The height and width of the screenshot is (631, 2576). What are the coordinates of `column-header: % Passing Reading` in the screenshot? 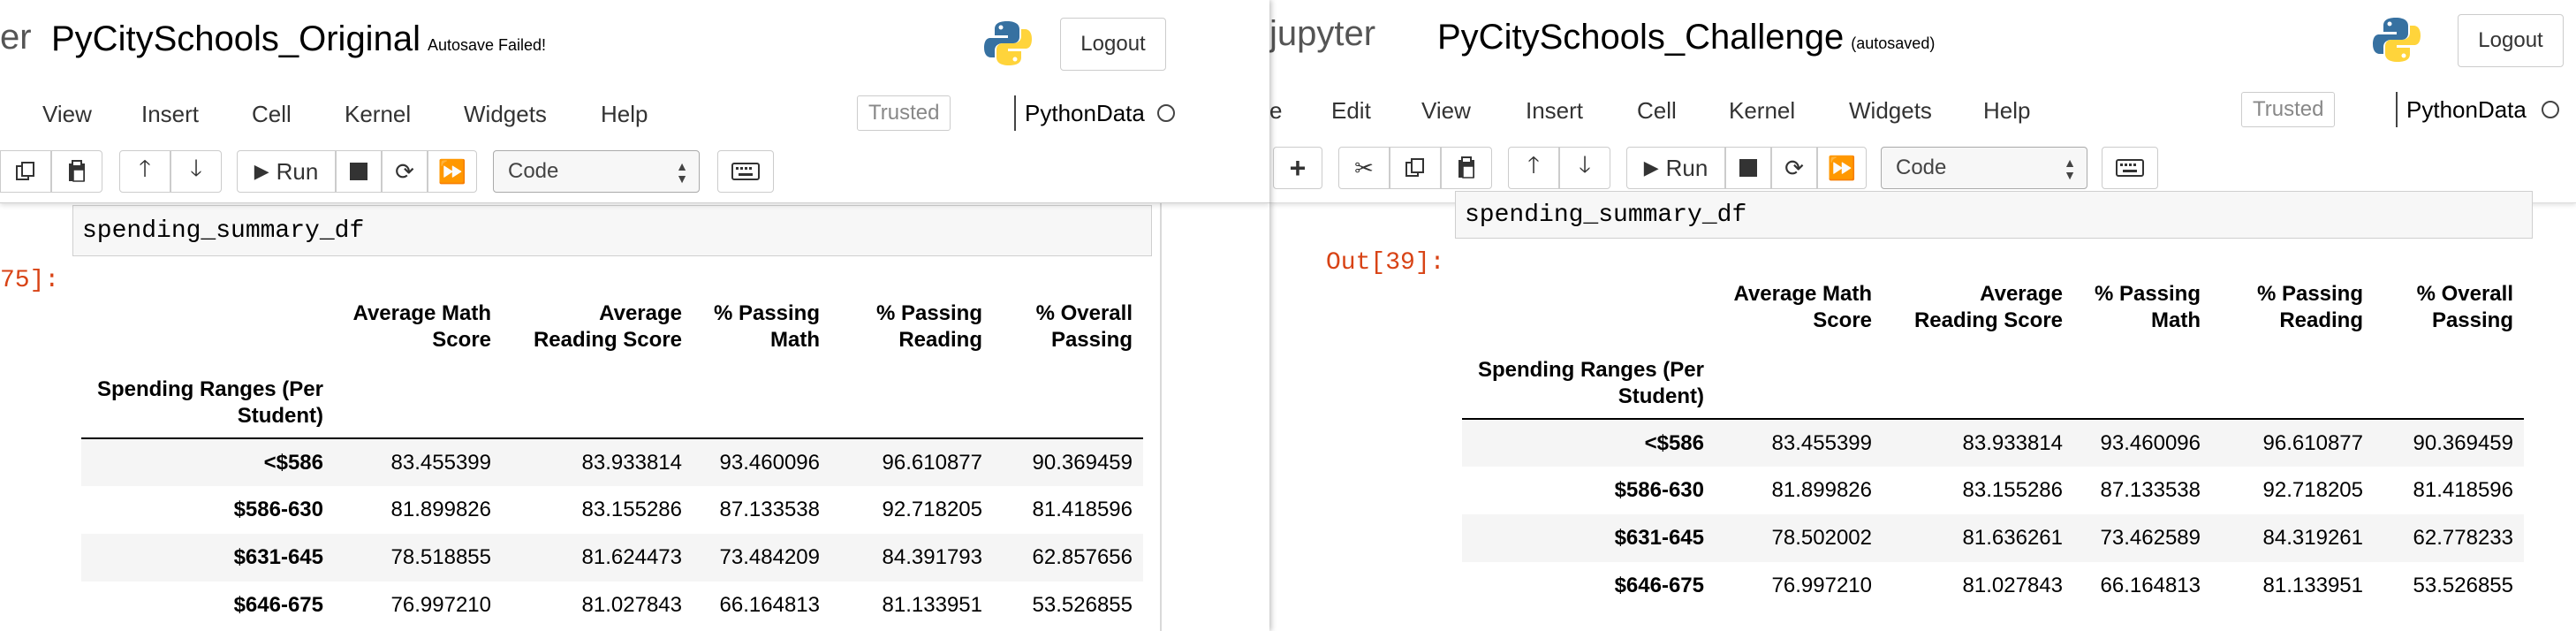 It's located at (2310, 307).